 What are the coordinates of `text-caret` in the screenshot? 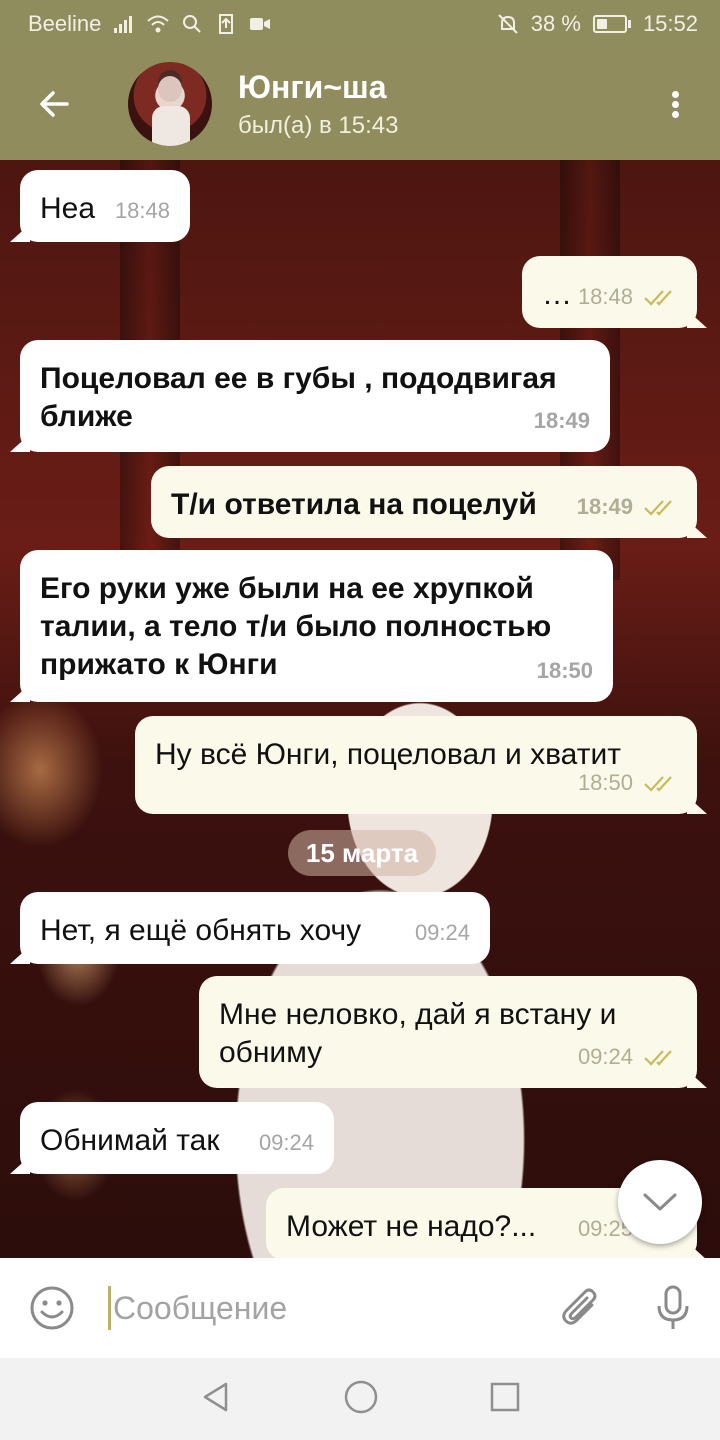 It's located at (109, 1308).